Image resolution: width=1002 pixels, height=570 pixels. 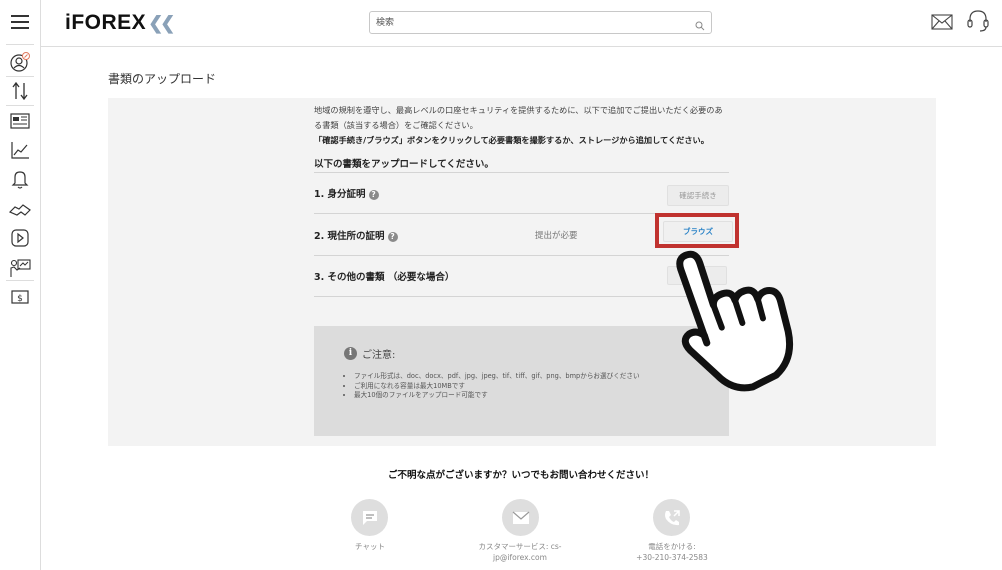 What do you see at coordinates (520, 475) in the screenshot?
I see `contact-heading: ご不明な点がございますか？いつでもお問い合わせください！` at bounding box center [520, 475].